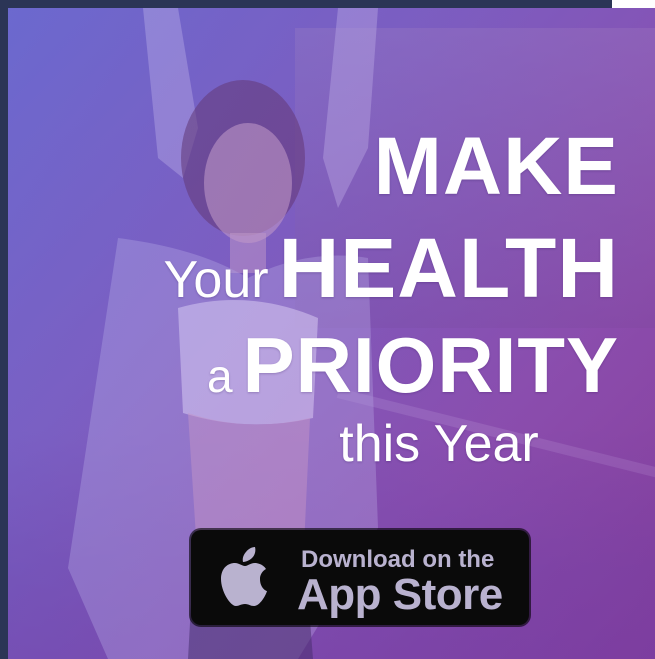 The height and width of the screenshot is (659, 655). I want to click on store-button-bottom-text: App Store, so click(400, 594).